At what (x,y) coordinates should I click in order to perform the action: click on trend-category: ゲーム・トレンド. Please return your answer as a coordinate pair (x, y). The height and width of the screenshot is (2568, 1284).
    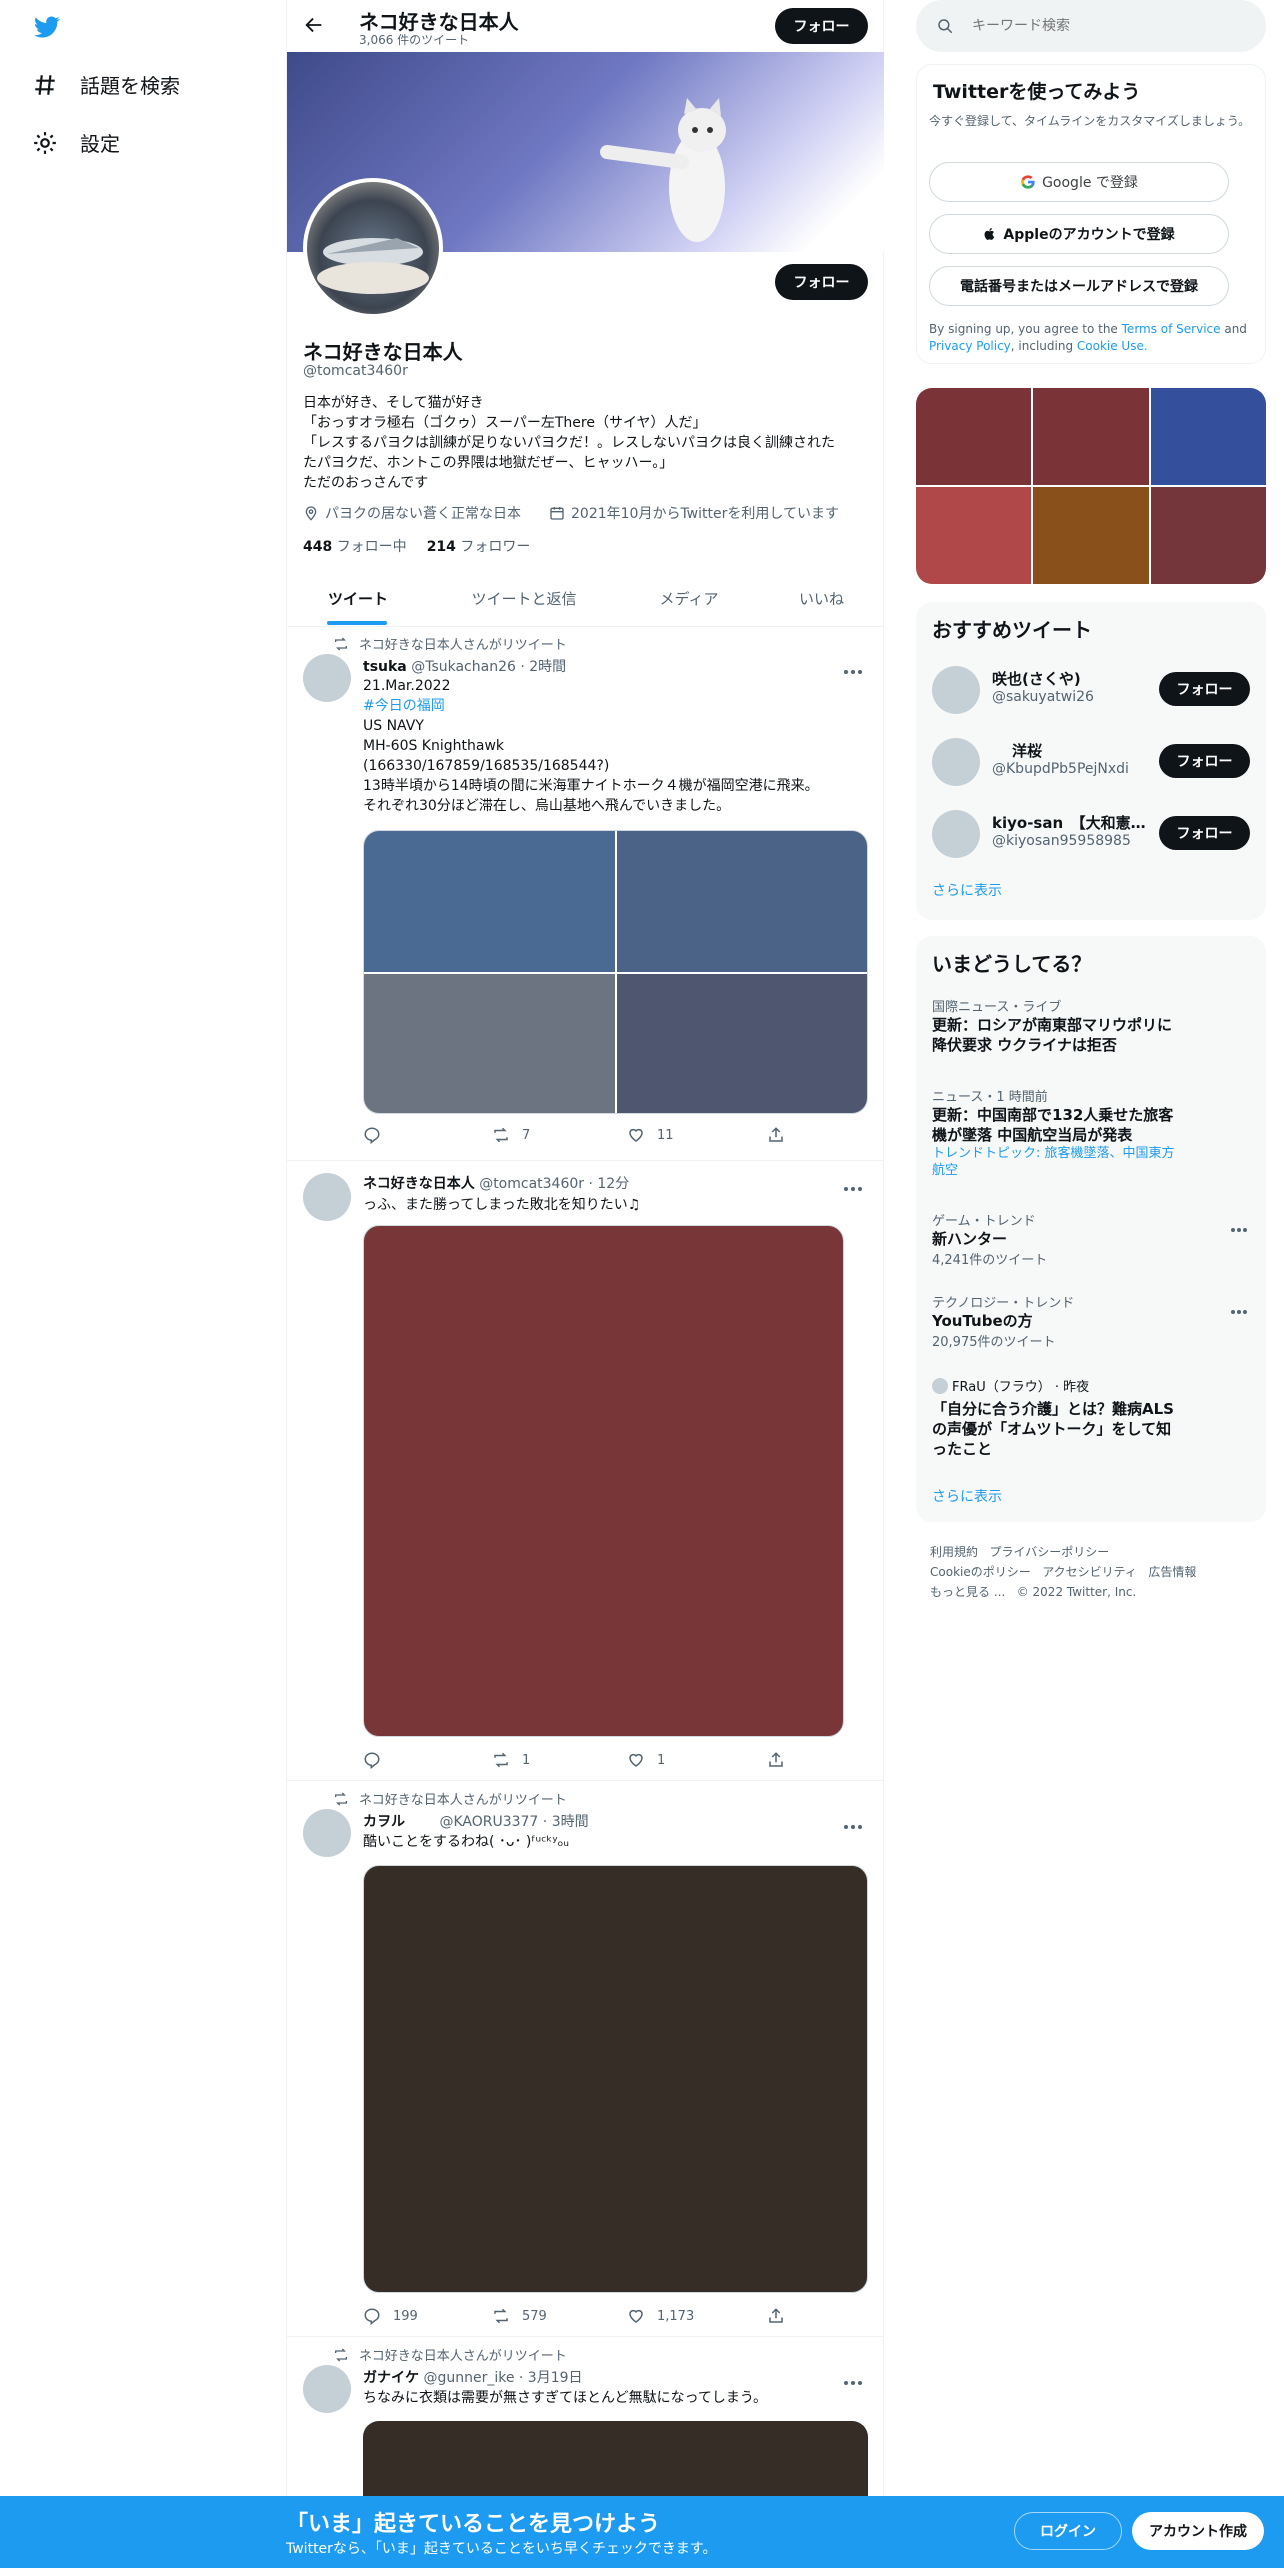
    Looking at the image, I should click on (984, 1221).